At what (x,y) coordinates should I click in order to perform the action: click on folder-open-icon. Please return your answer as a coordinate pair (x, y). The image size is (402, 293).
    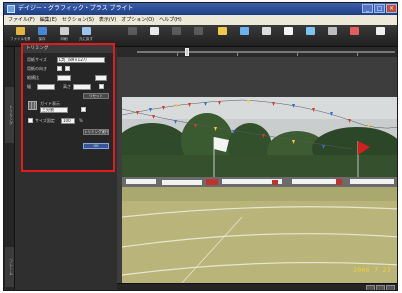
    Looking at the image, I should click on (20, 31).